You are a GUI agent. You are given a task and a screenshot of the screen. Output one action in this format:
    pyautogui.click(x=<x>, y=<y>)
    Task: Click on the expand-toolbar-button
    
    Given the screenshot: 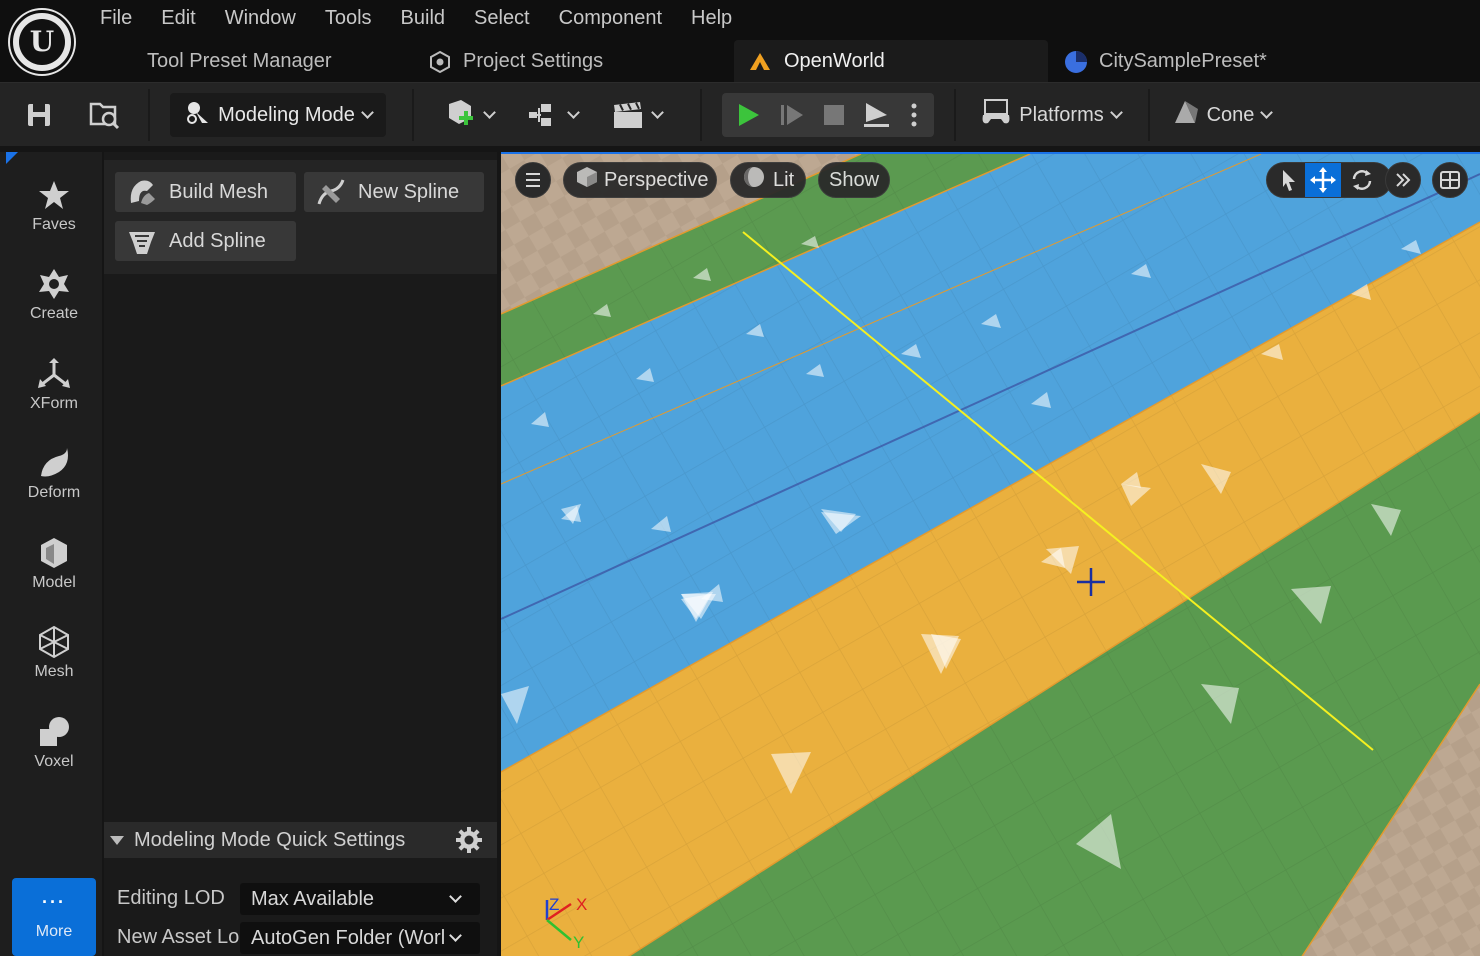 What is the action you would take?
    pyautogui.click(x=1403, y=180)
    